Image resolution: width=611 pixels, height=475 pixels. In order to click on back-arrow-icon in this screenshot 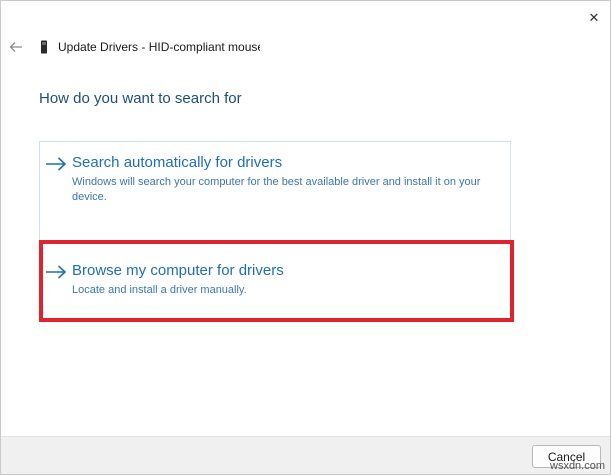, I will do `click(15, 47)`.